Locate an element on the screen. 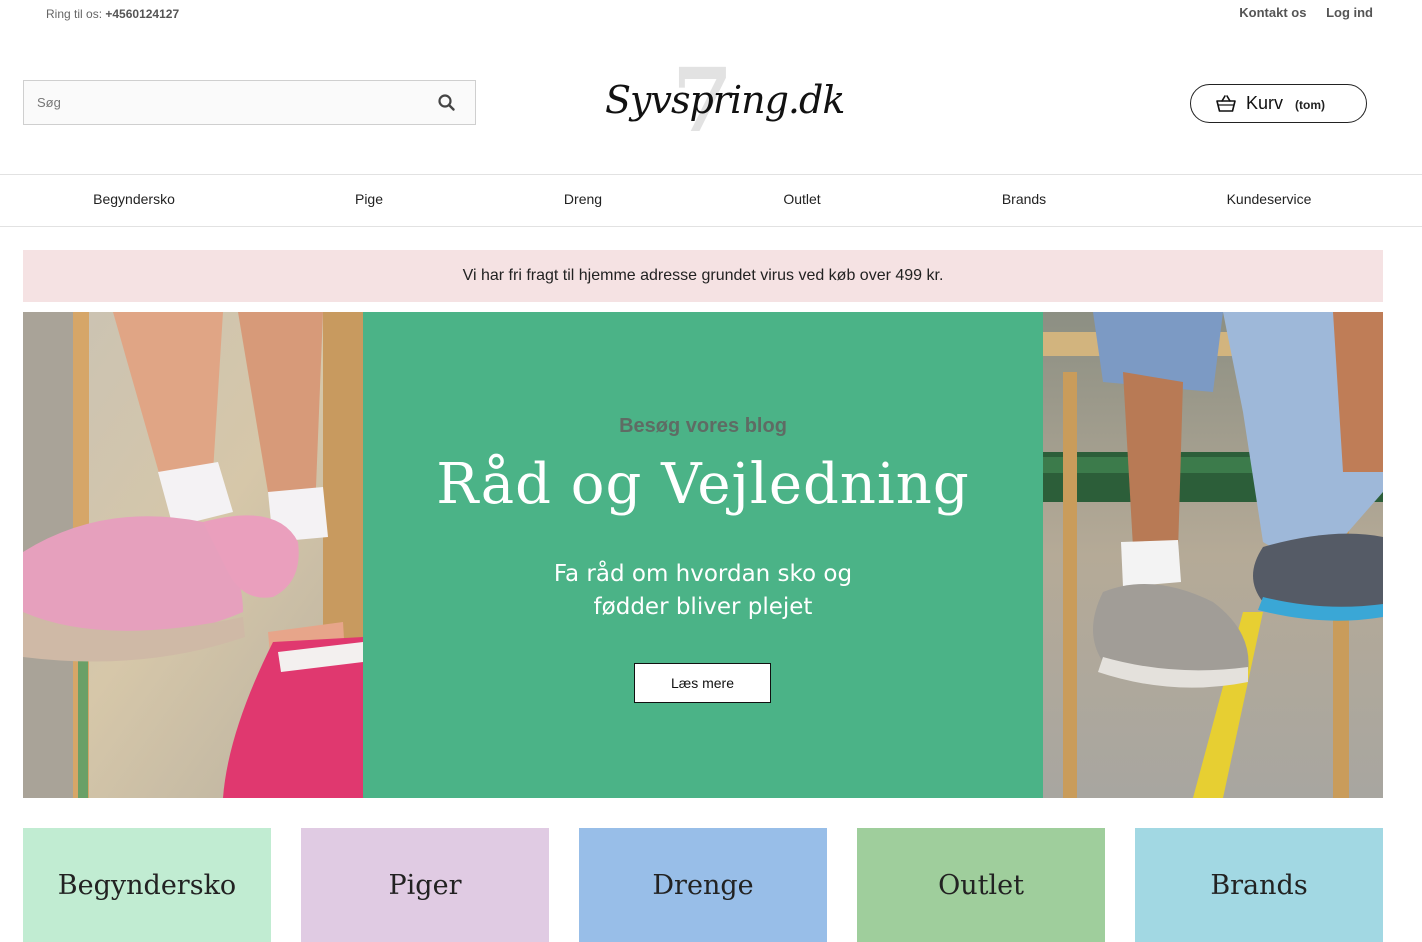 The width and height of the screenshot is (1422, 942). category-tile-drenge: Drenge is located at coordinates (703, 885).